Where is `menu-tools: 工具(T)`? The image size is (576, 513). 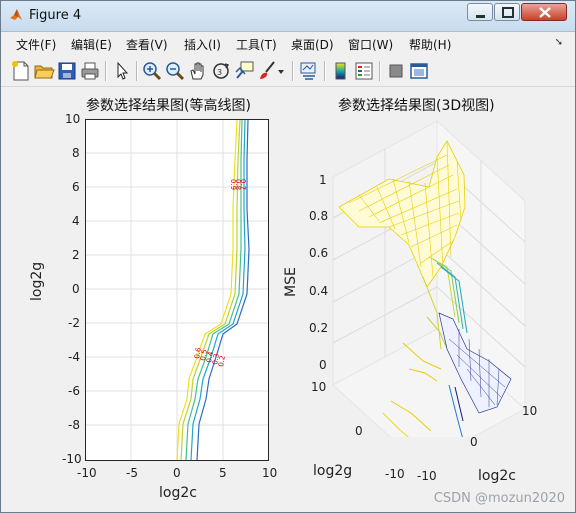
menu-tools: 工具(T) is located at coordinates (256, 44).